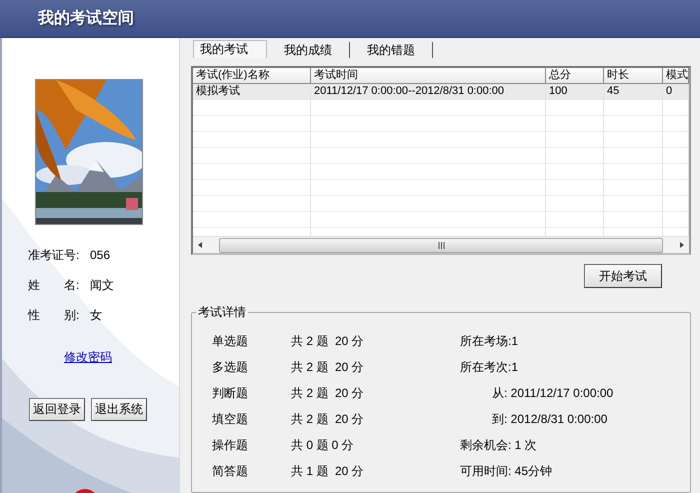 Image resolution: width=700 pixels, height=493 pixels. I want to click on table-cell: 0, so click(676, 92).